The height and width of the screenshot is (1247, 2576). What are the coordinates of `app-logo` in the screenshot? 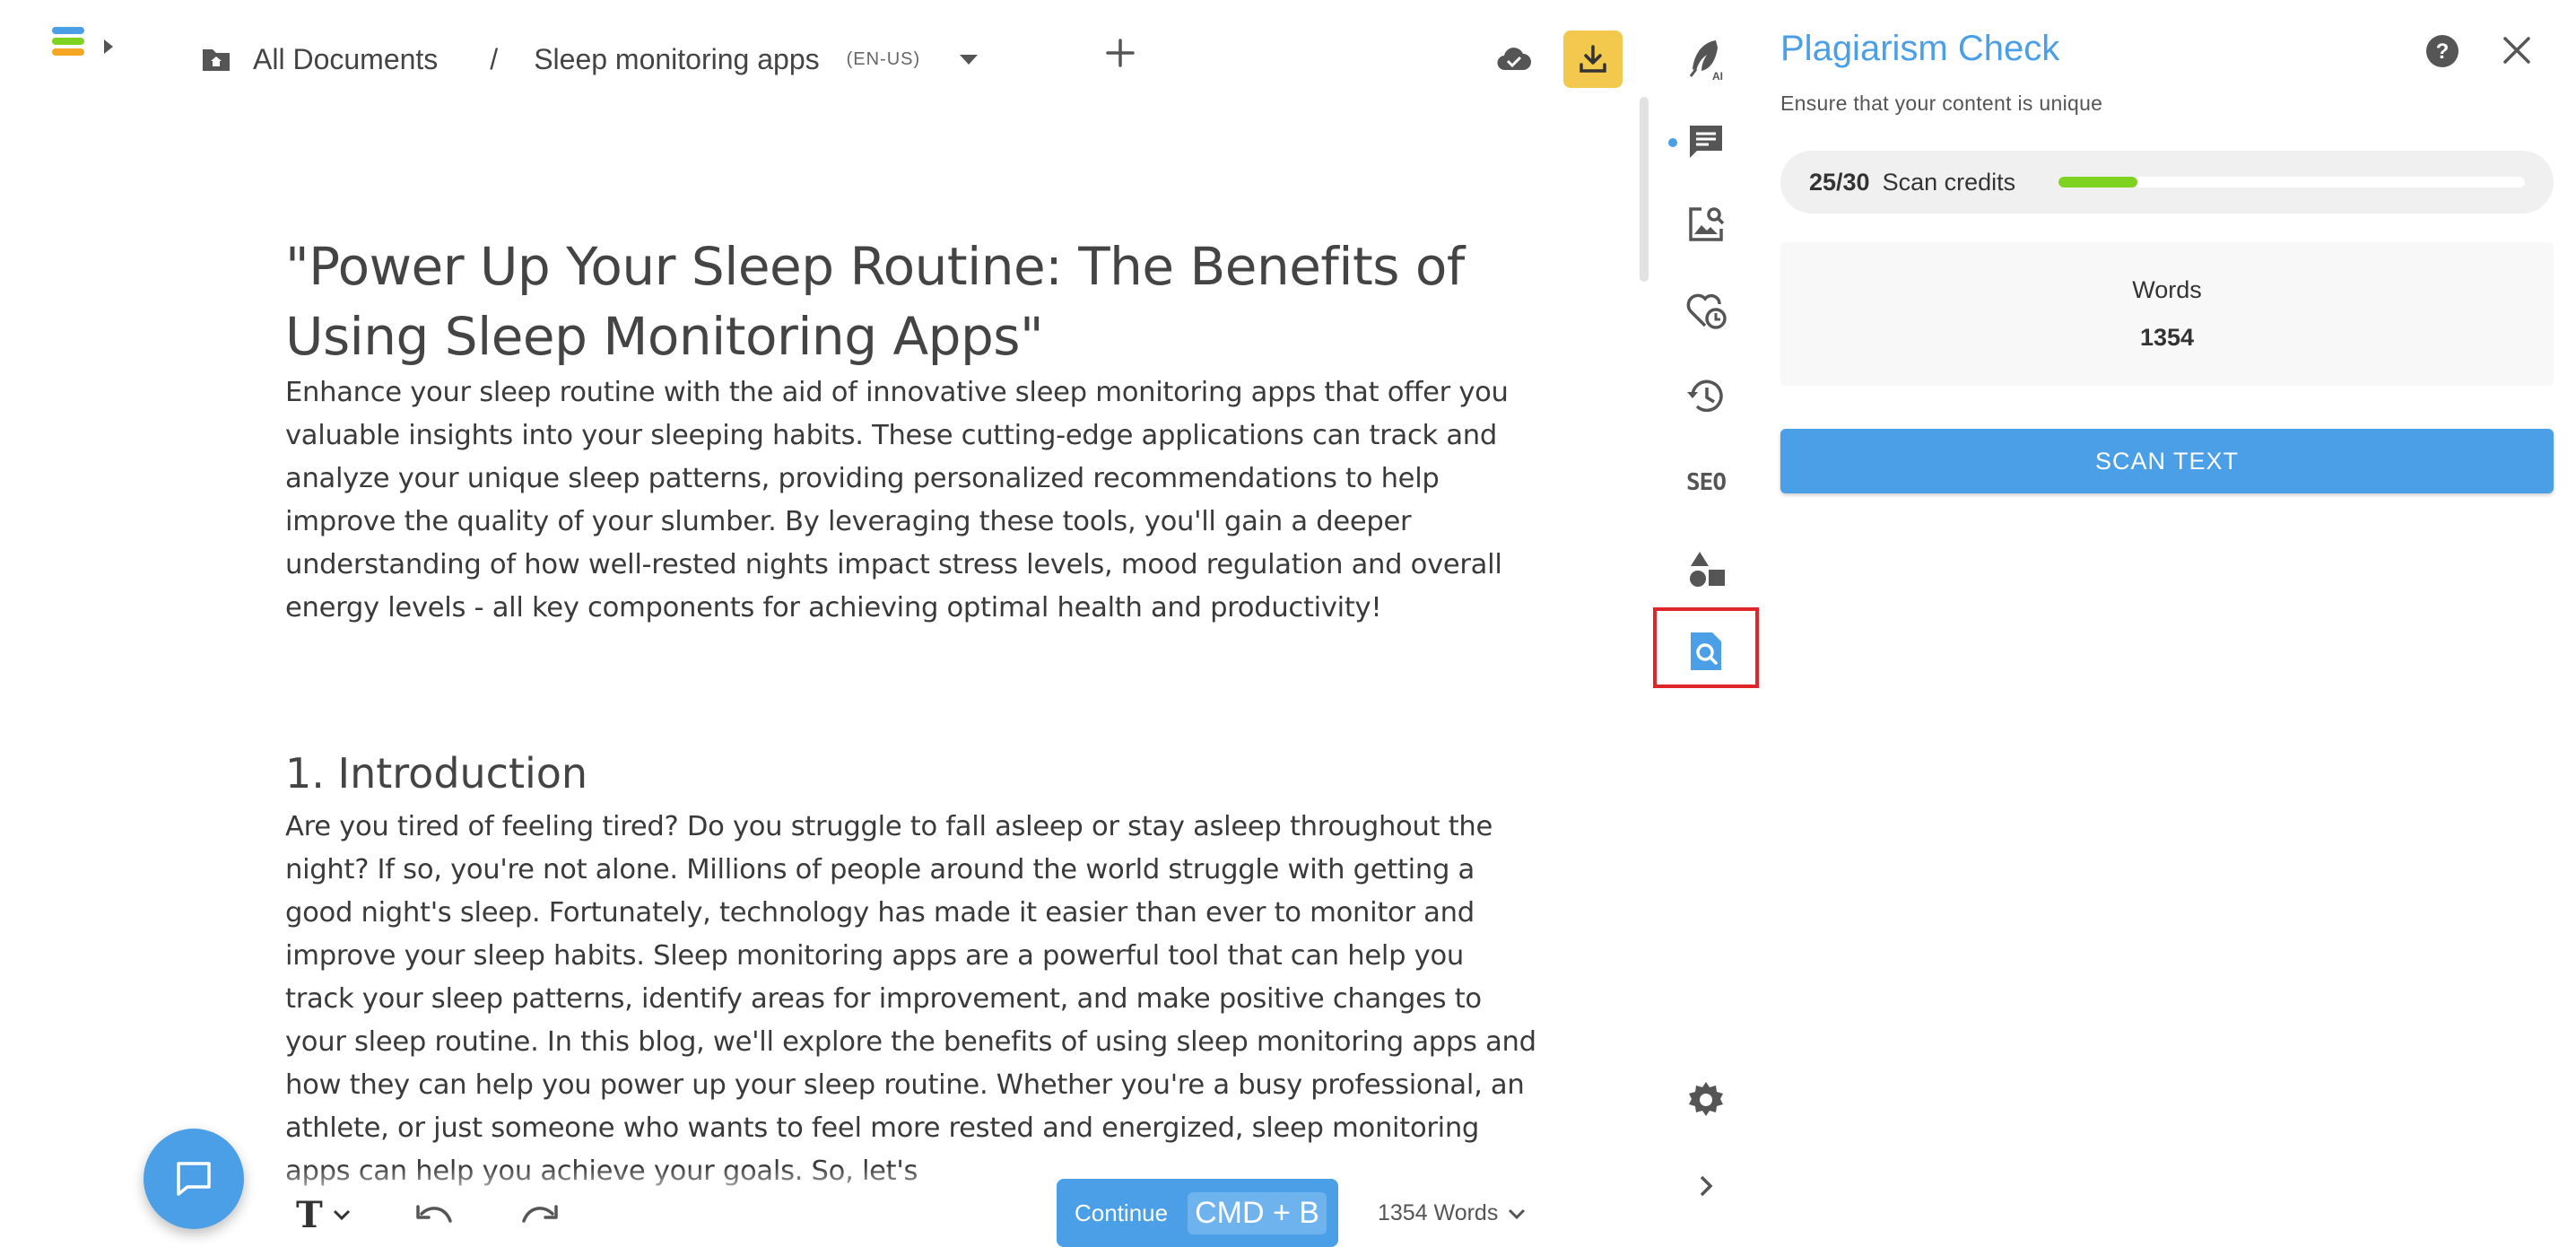 It's located at (84, 47).